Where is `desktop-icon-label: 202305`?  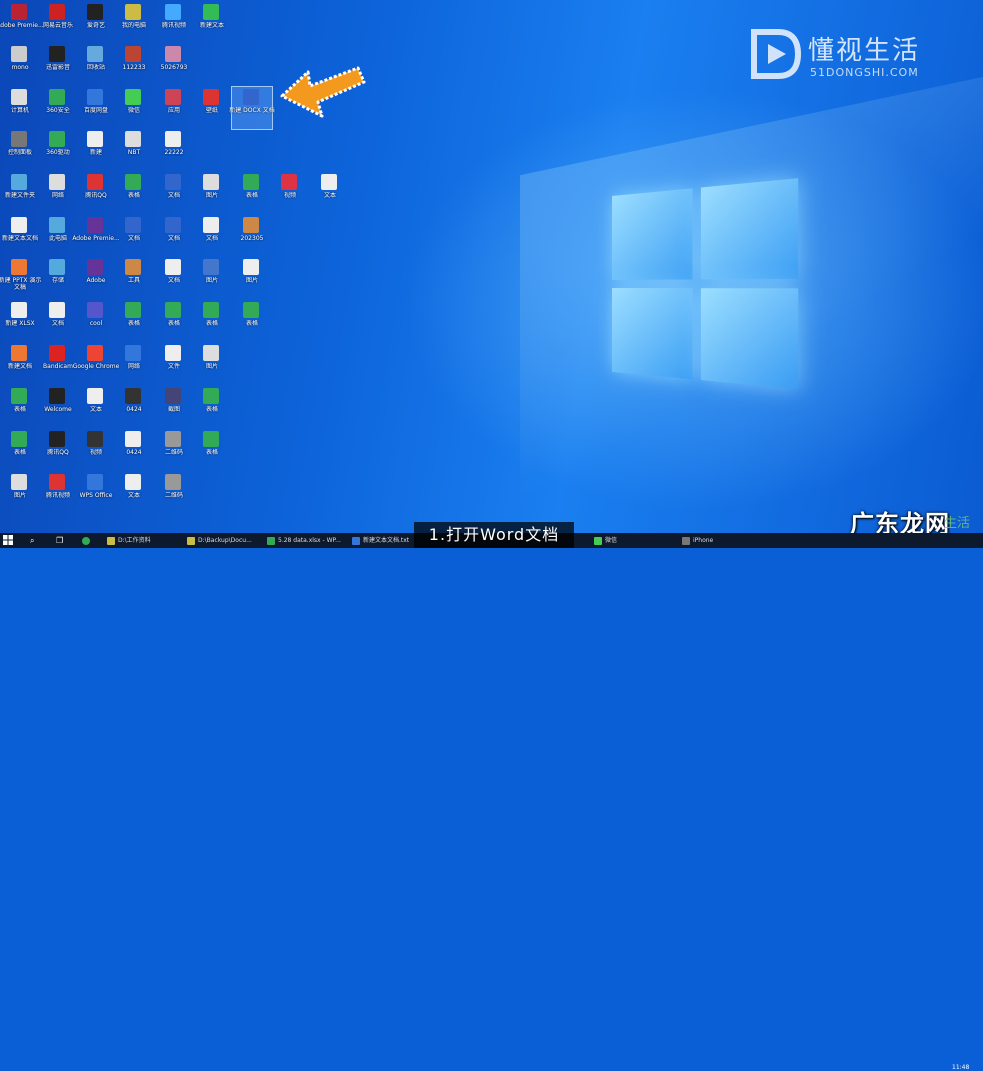 desktop-icon-label: 202305 is located at coordinates (252, 238).